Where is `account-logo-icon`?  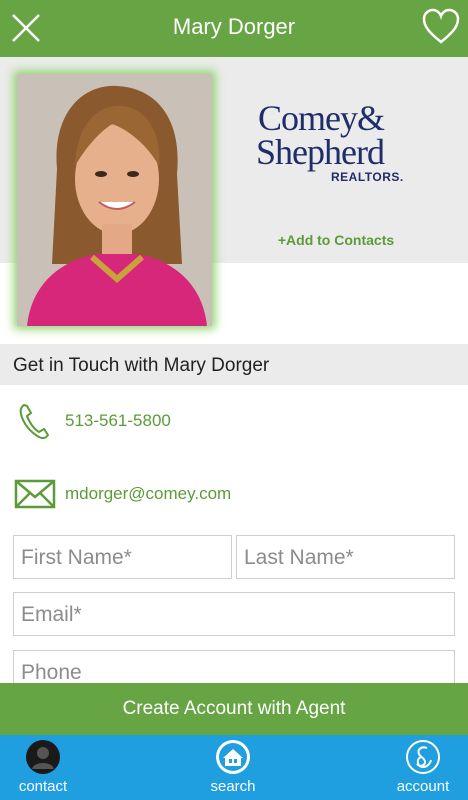
account-logo-icon is located at coordinates (423, 757).